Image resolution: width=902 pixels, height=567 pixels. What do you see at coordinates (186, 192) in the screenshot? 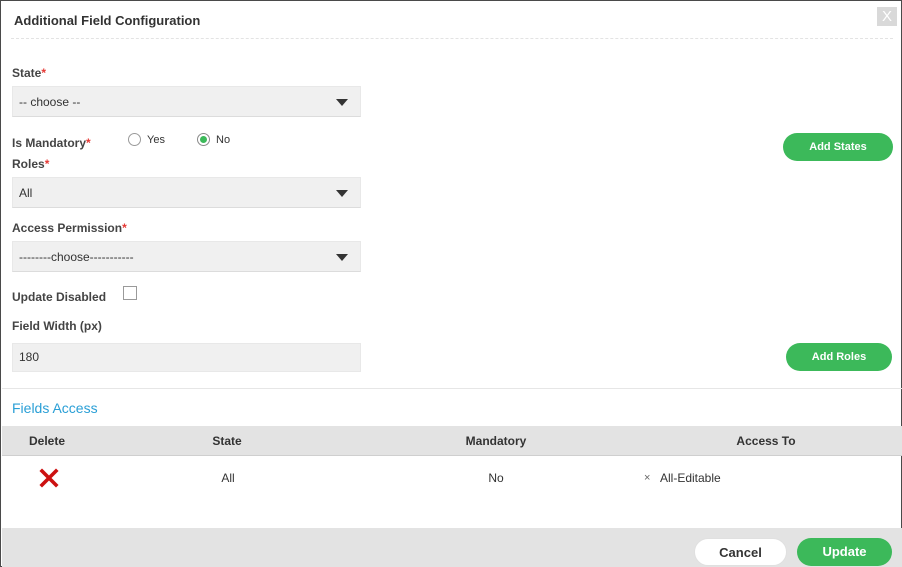
I see `roles-select: All` at bounding box center [186, 192].